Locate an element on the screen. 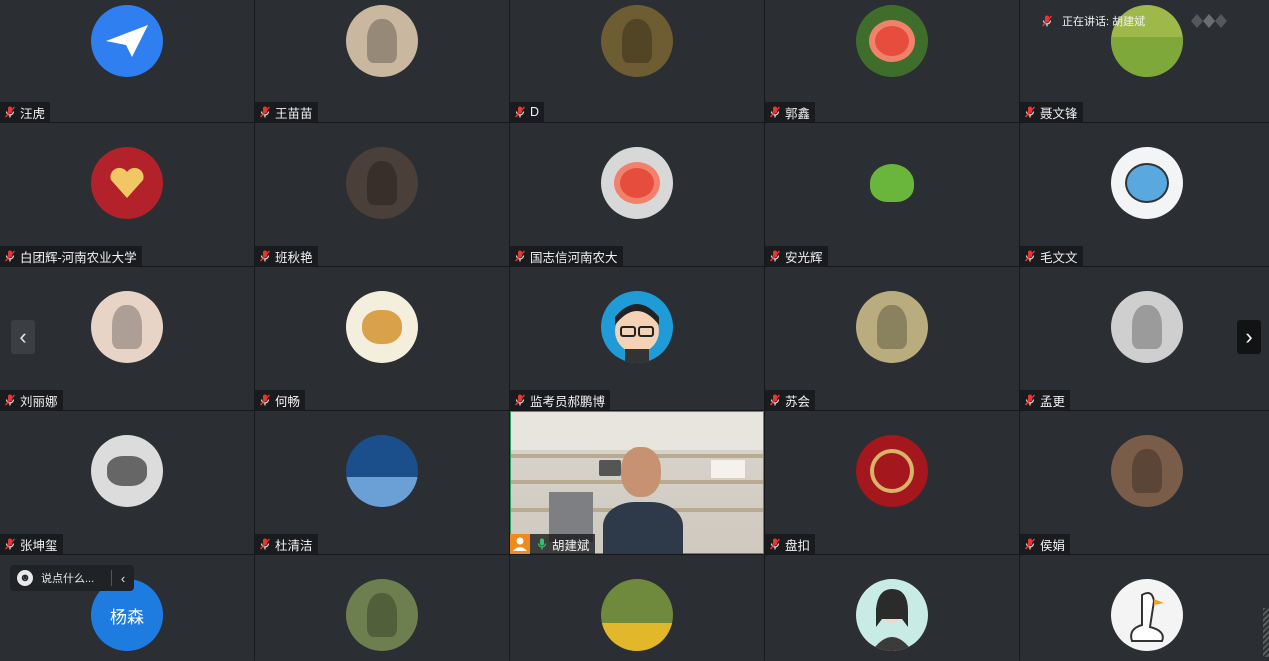 Image resolution: width=1269 pixels, height=661 pixels. participant-name-tag: 聂文锋 is located at coordinates (1051, 112).